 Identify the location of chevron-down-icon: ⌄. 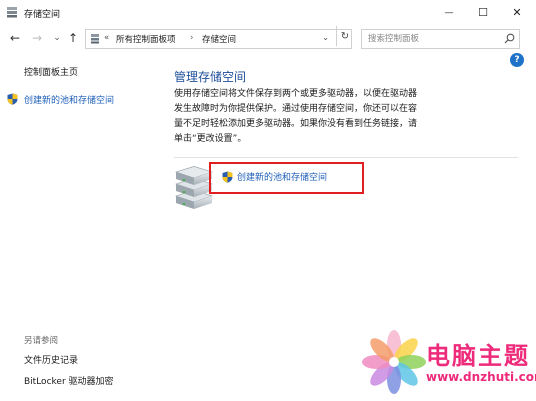
(57, 38).